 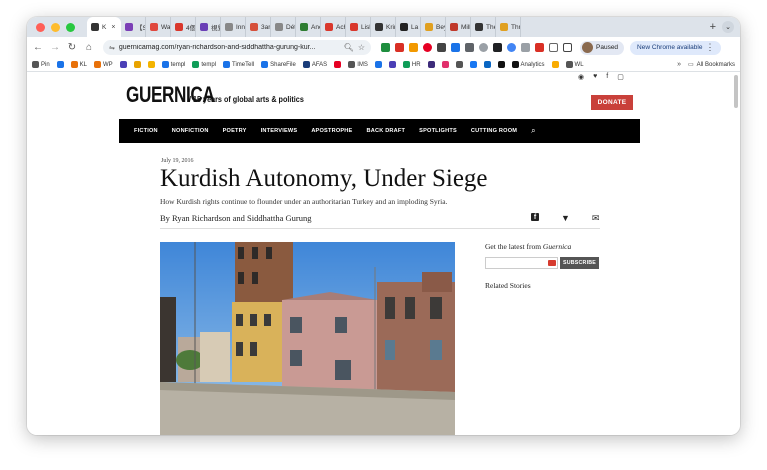 I want to click on pinterest-extension-icon, so click(x=427, y=47).